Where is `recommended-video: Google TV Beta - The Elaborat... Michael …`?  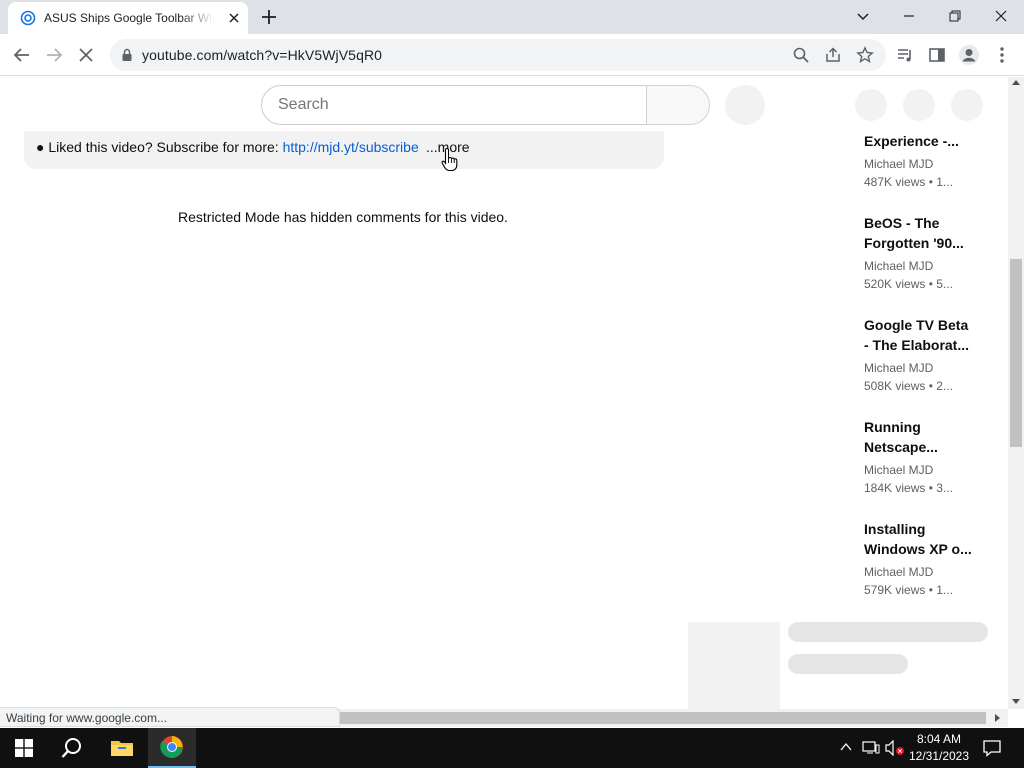 recommended-video: Google TV Beta - The Elaborat... Michael … is located at coordinates (919, 355).